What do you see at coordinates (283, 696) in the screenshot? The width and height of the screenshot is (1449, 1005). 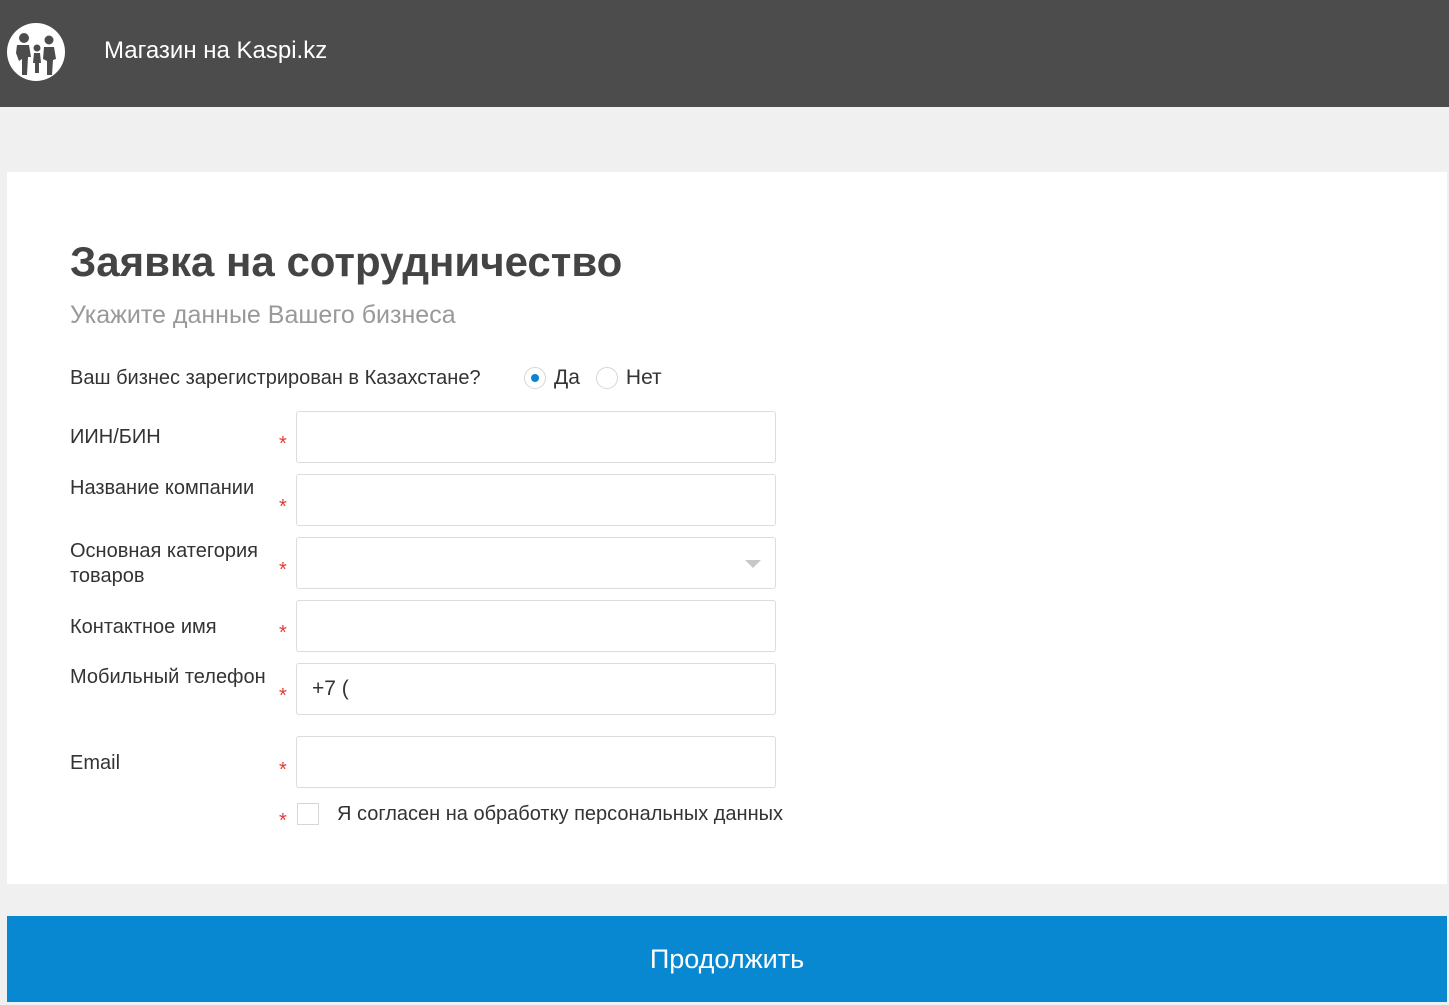 I see `phone-required-mark: *` at bounding box center [283, 696].